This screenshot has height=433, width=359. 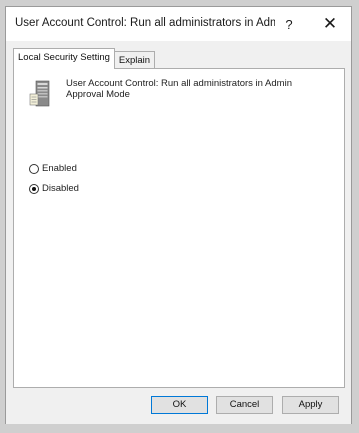 What do you see at coordinates (64, 58) in the screenshot?
I see `tab-local-security-setting: Local Security Setting` at bounding box center [64, 58].